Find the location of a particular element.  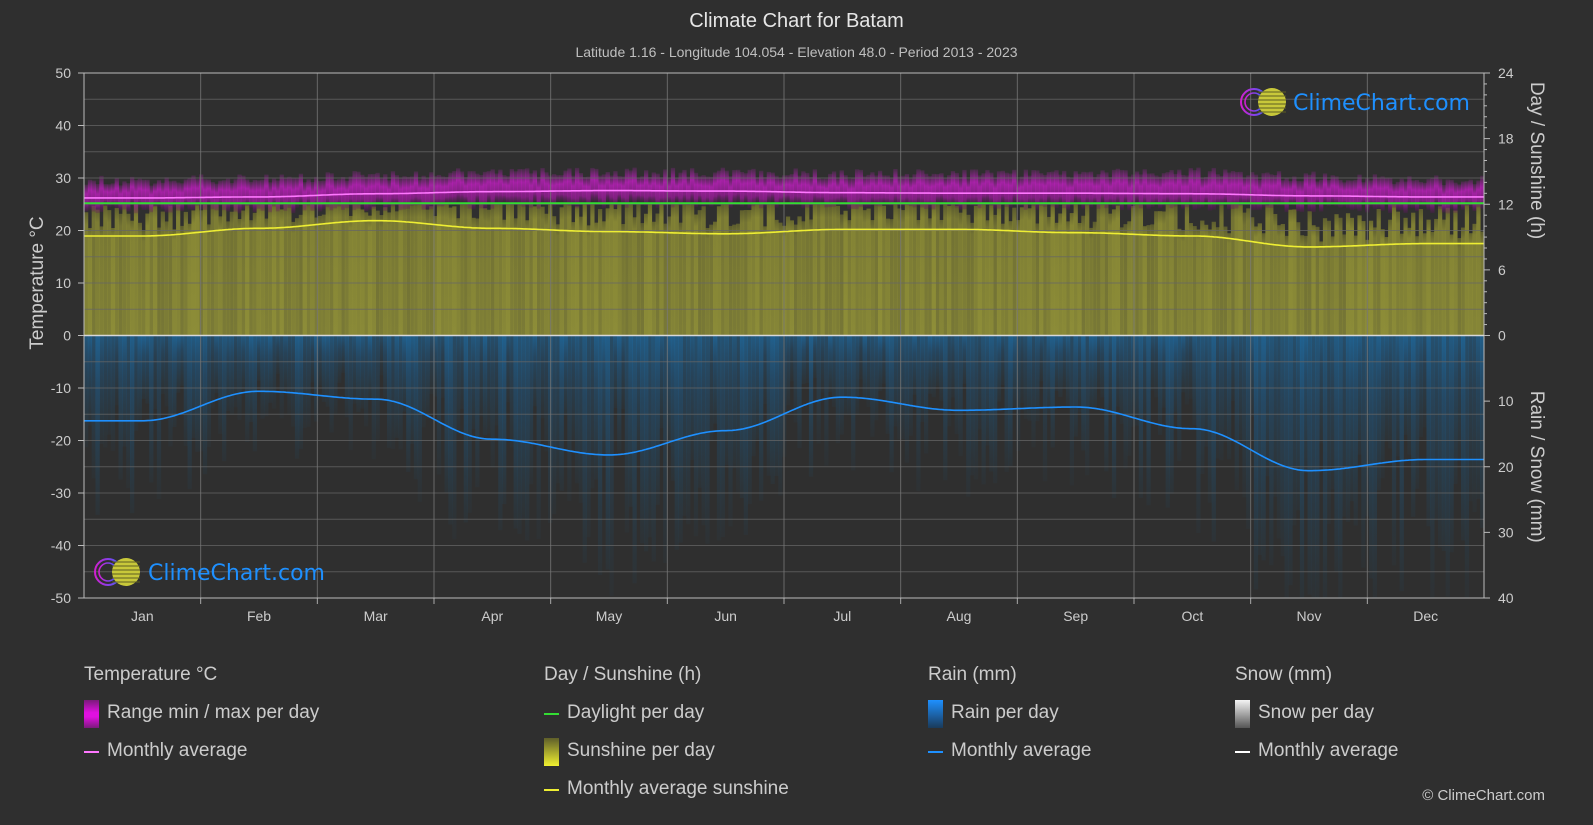

legend-label: Snow per day is located at coordinates (1316, 712).